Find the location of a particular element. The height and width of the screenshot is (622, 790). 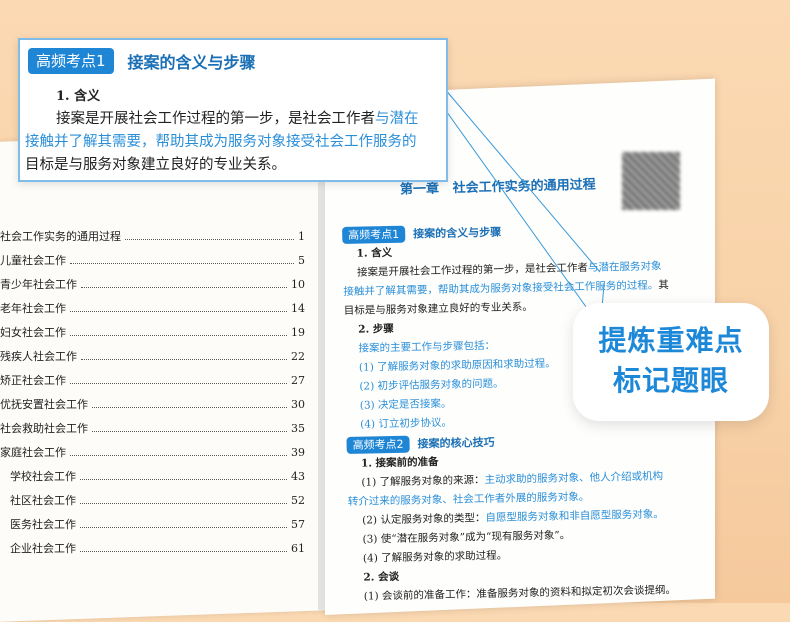

callout-subheading: 1. 含义 is located at coordinates (78, 96).